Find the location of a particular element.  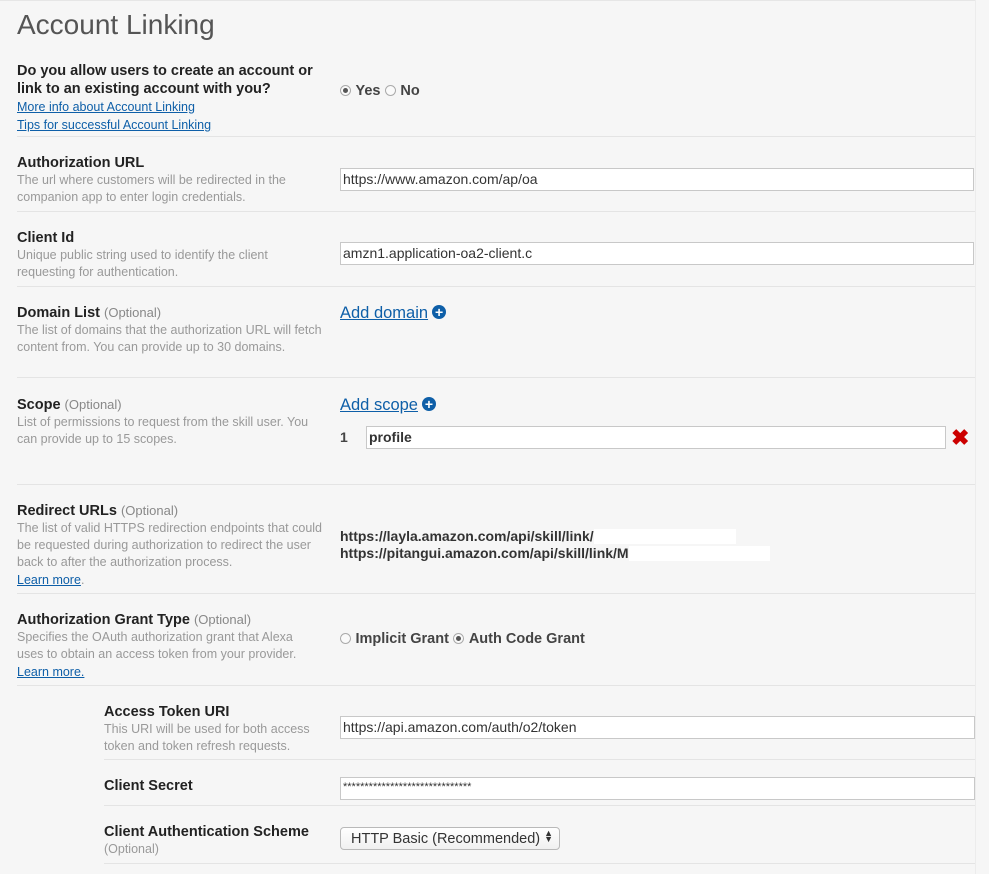

add-domain-link: Add domain is located at coordinates (384, 313).